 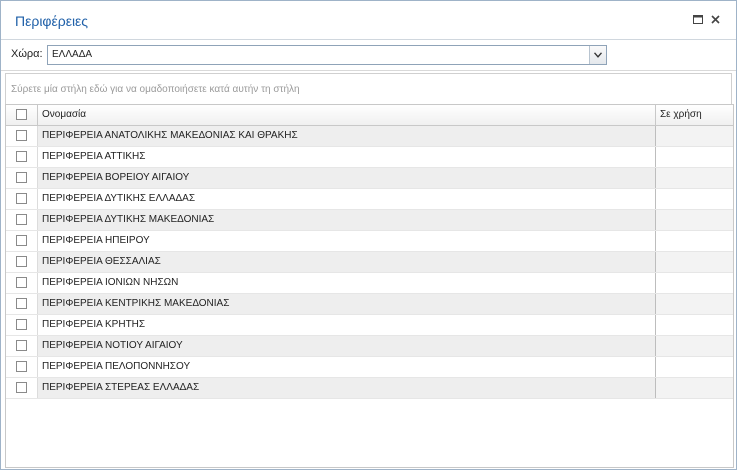 I want to click on table-row: ΠΕΡΙΦΕΡΕΙΑ ΒΟΡΕΙΟΥ ΑΙΓΑΙΟΥ, so click(x=369, y=178).